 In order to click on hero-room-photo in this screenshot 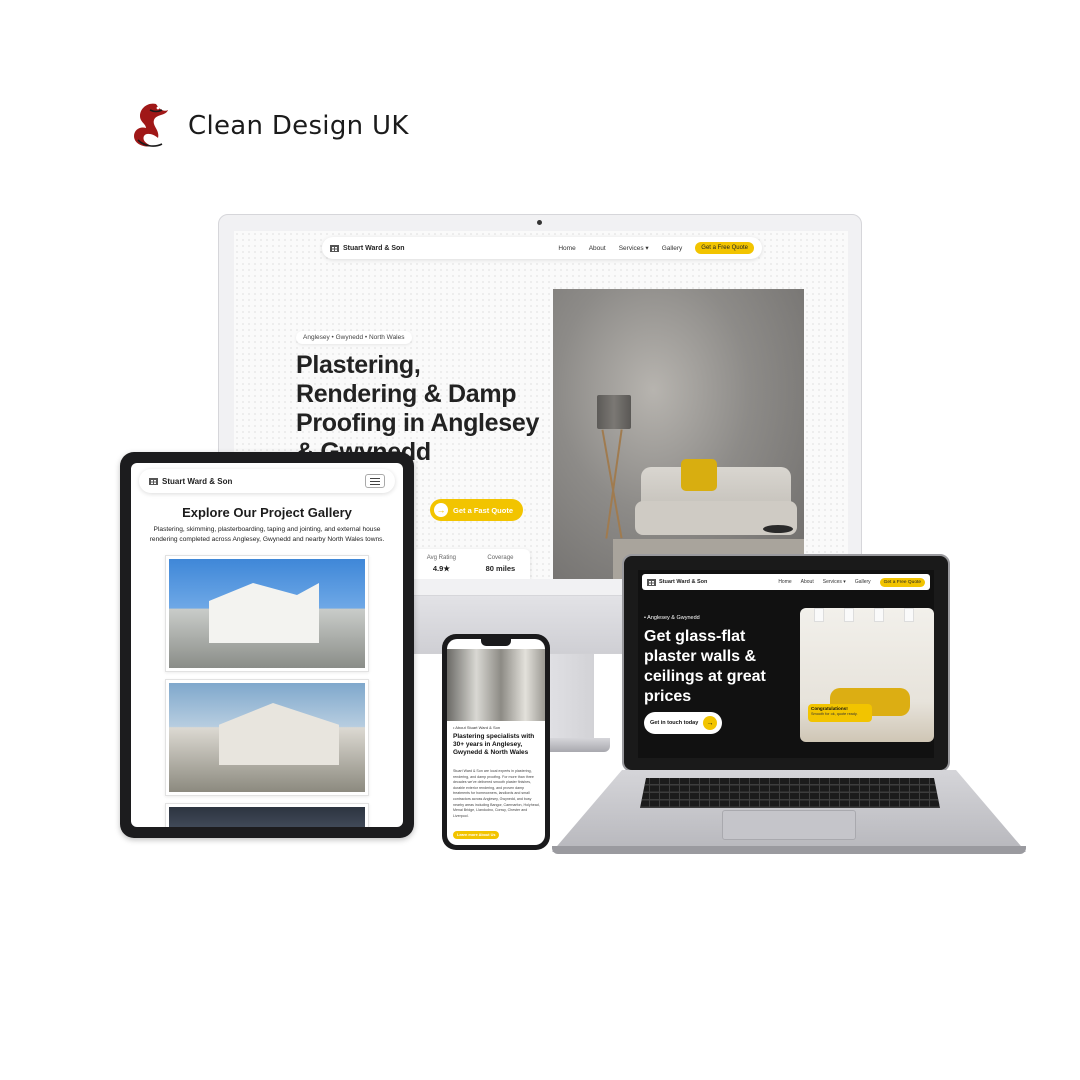, I will do `click(678, 434)`.